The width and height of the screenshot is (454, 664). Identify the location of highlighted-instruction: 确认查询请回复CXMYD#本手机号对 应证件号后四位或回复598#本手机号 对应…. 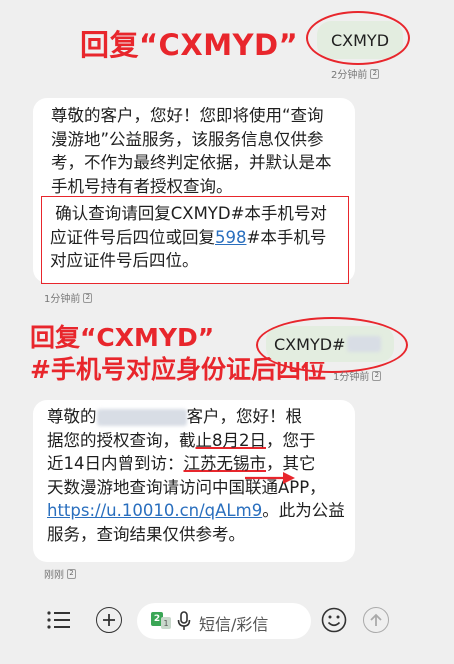
(188, 237).